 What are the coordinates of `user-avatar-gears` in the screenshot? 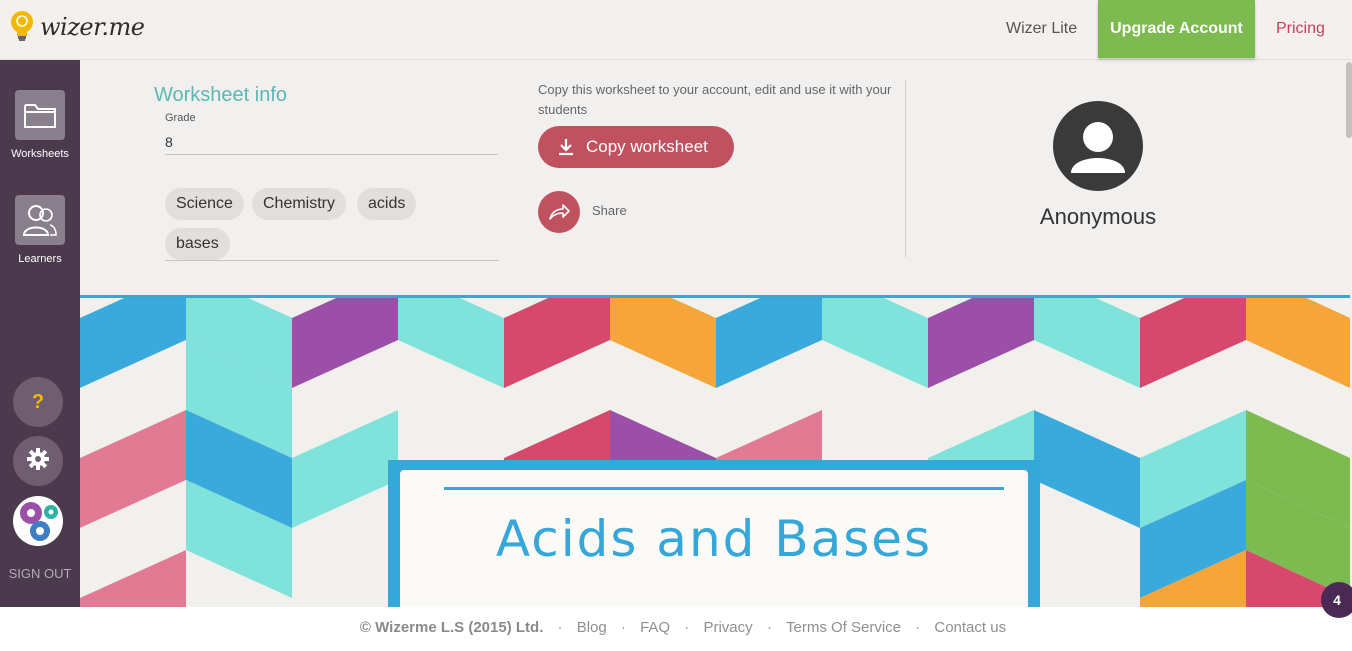 It's located at (38, 521).